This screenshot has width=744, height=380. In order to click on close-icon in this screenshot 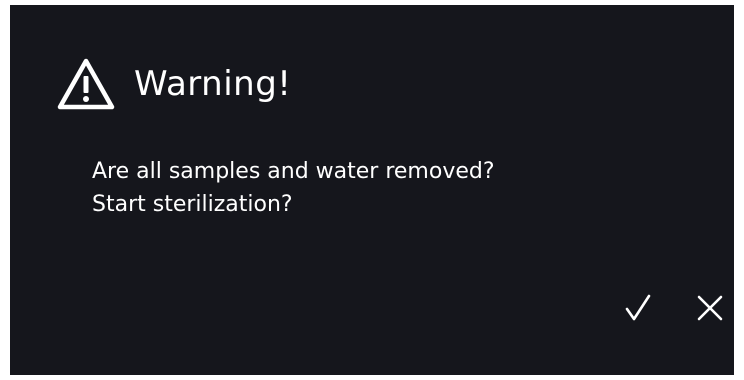, I will do `click(710, 308)`.